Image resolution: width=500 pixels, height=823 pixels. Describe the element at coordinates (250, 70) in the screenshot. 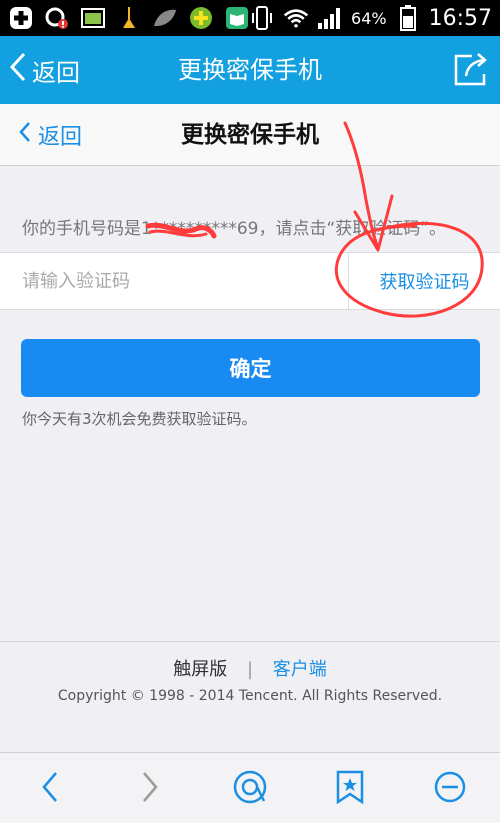

I see `app-bar: 返回 更换密保手机` at that location.